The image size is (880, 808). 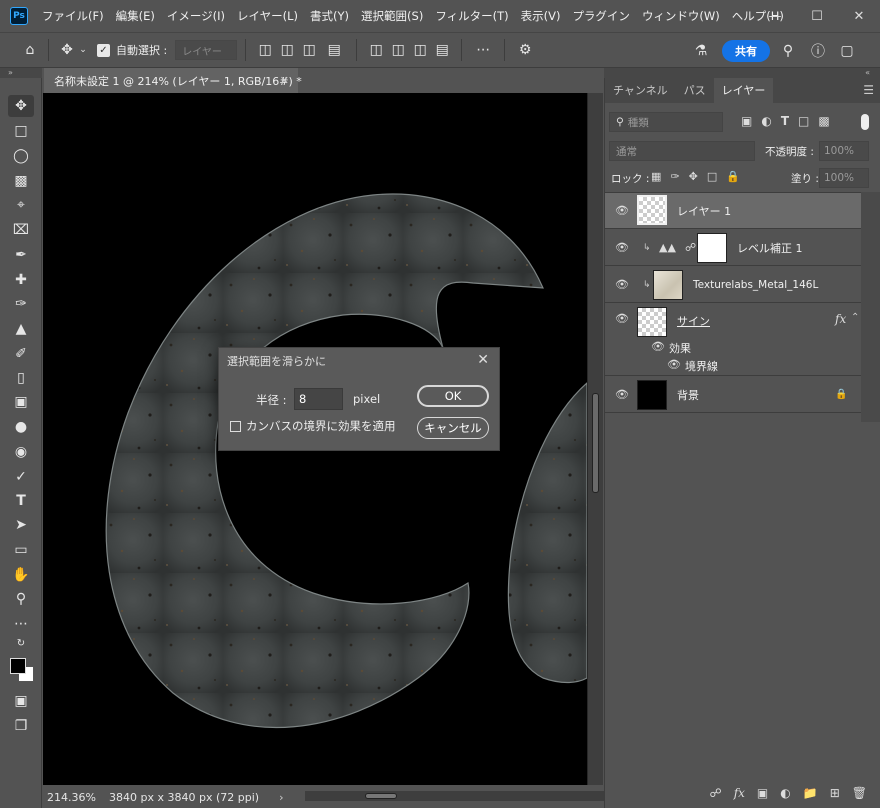 I want to click on vertical-scroll-thumb, so click(x=595, y=443).